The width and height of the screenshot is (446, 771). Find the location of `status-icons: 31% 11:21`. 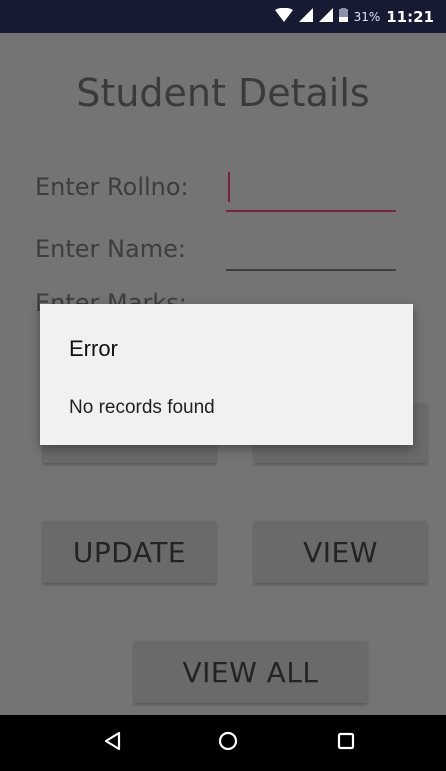

status-icons: 31% 11:21 is located at coordinates (354, 16).